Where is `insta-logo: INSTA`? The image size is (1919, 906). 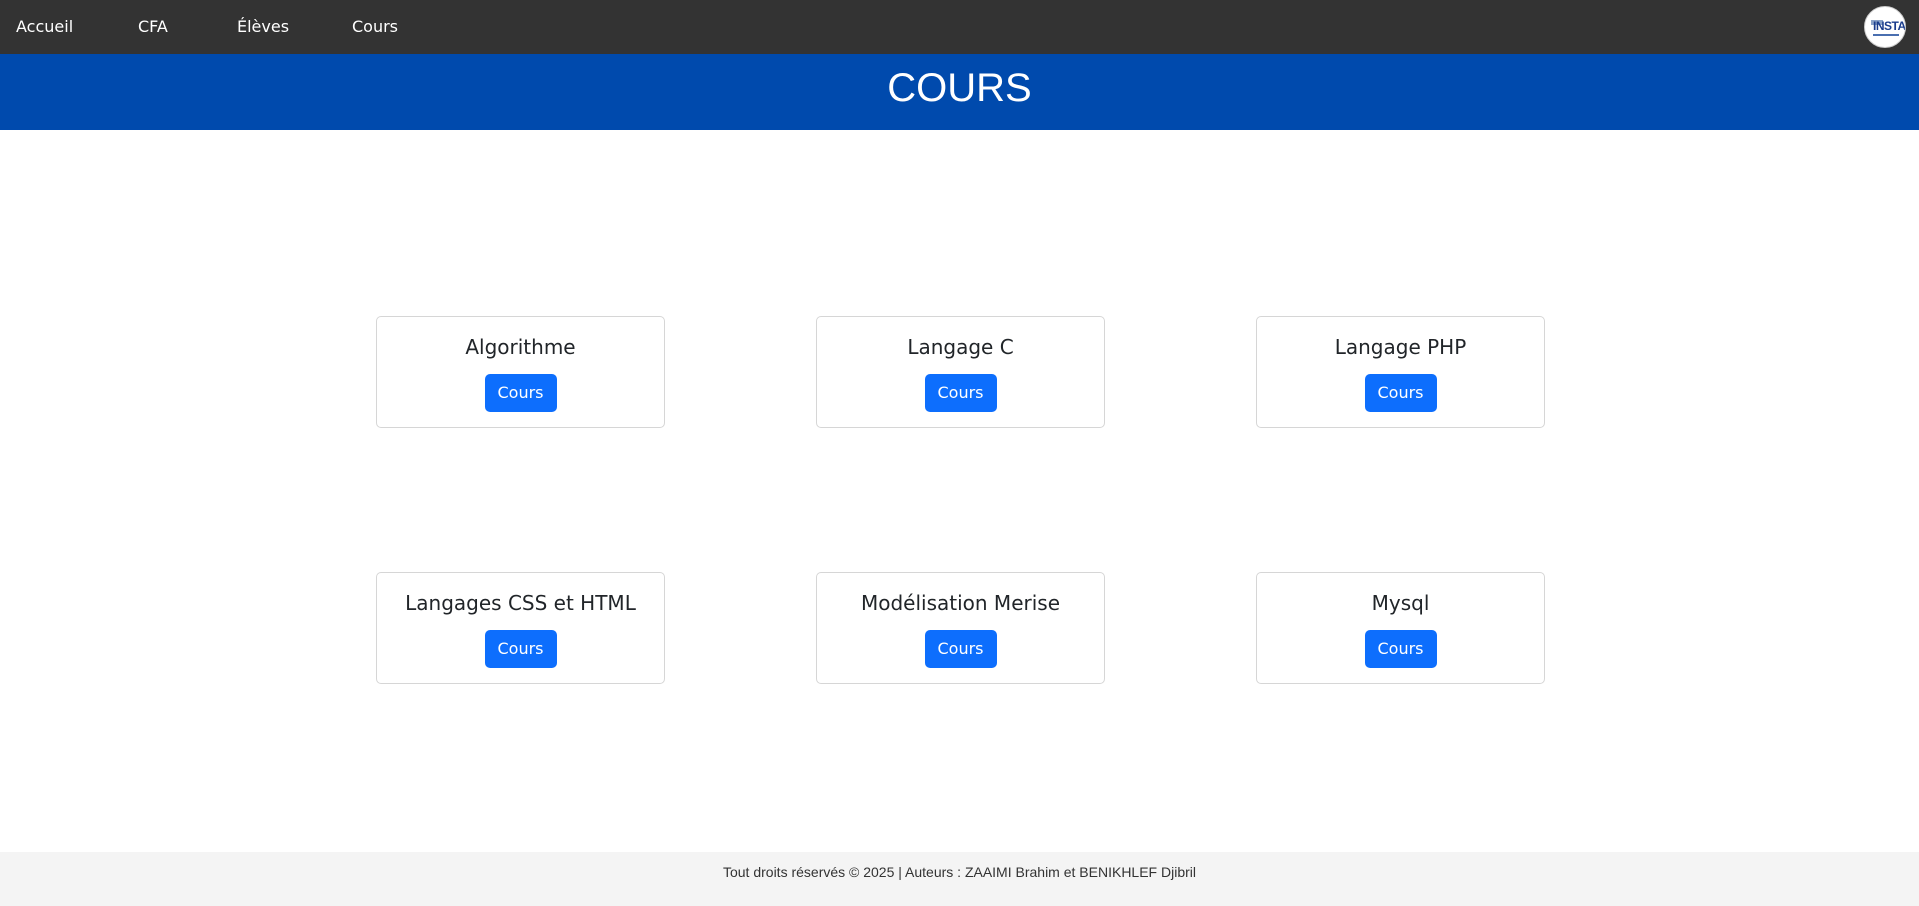
insta-logo: INSTA is located at coordinates (1885, 27).